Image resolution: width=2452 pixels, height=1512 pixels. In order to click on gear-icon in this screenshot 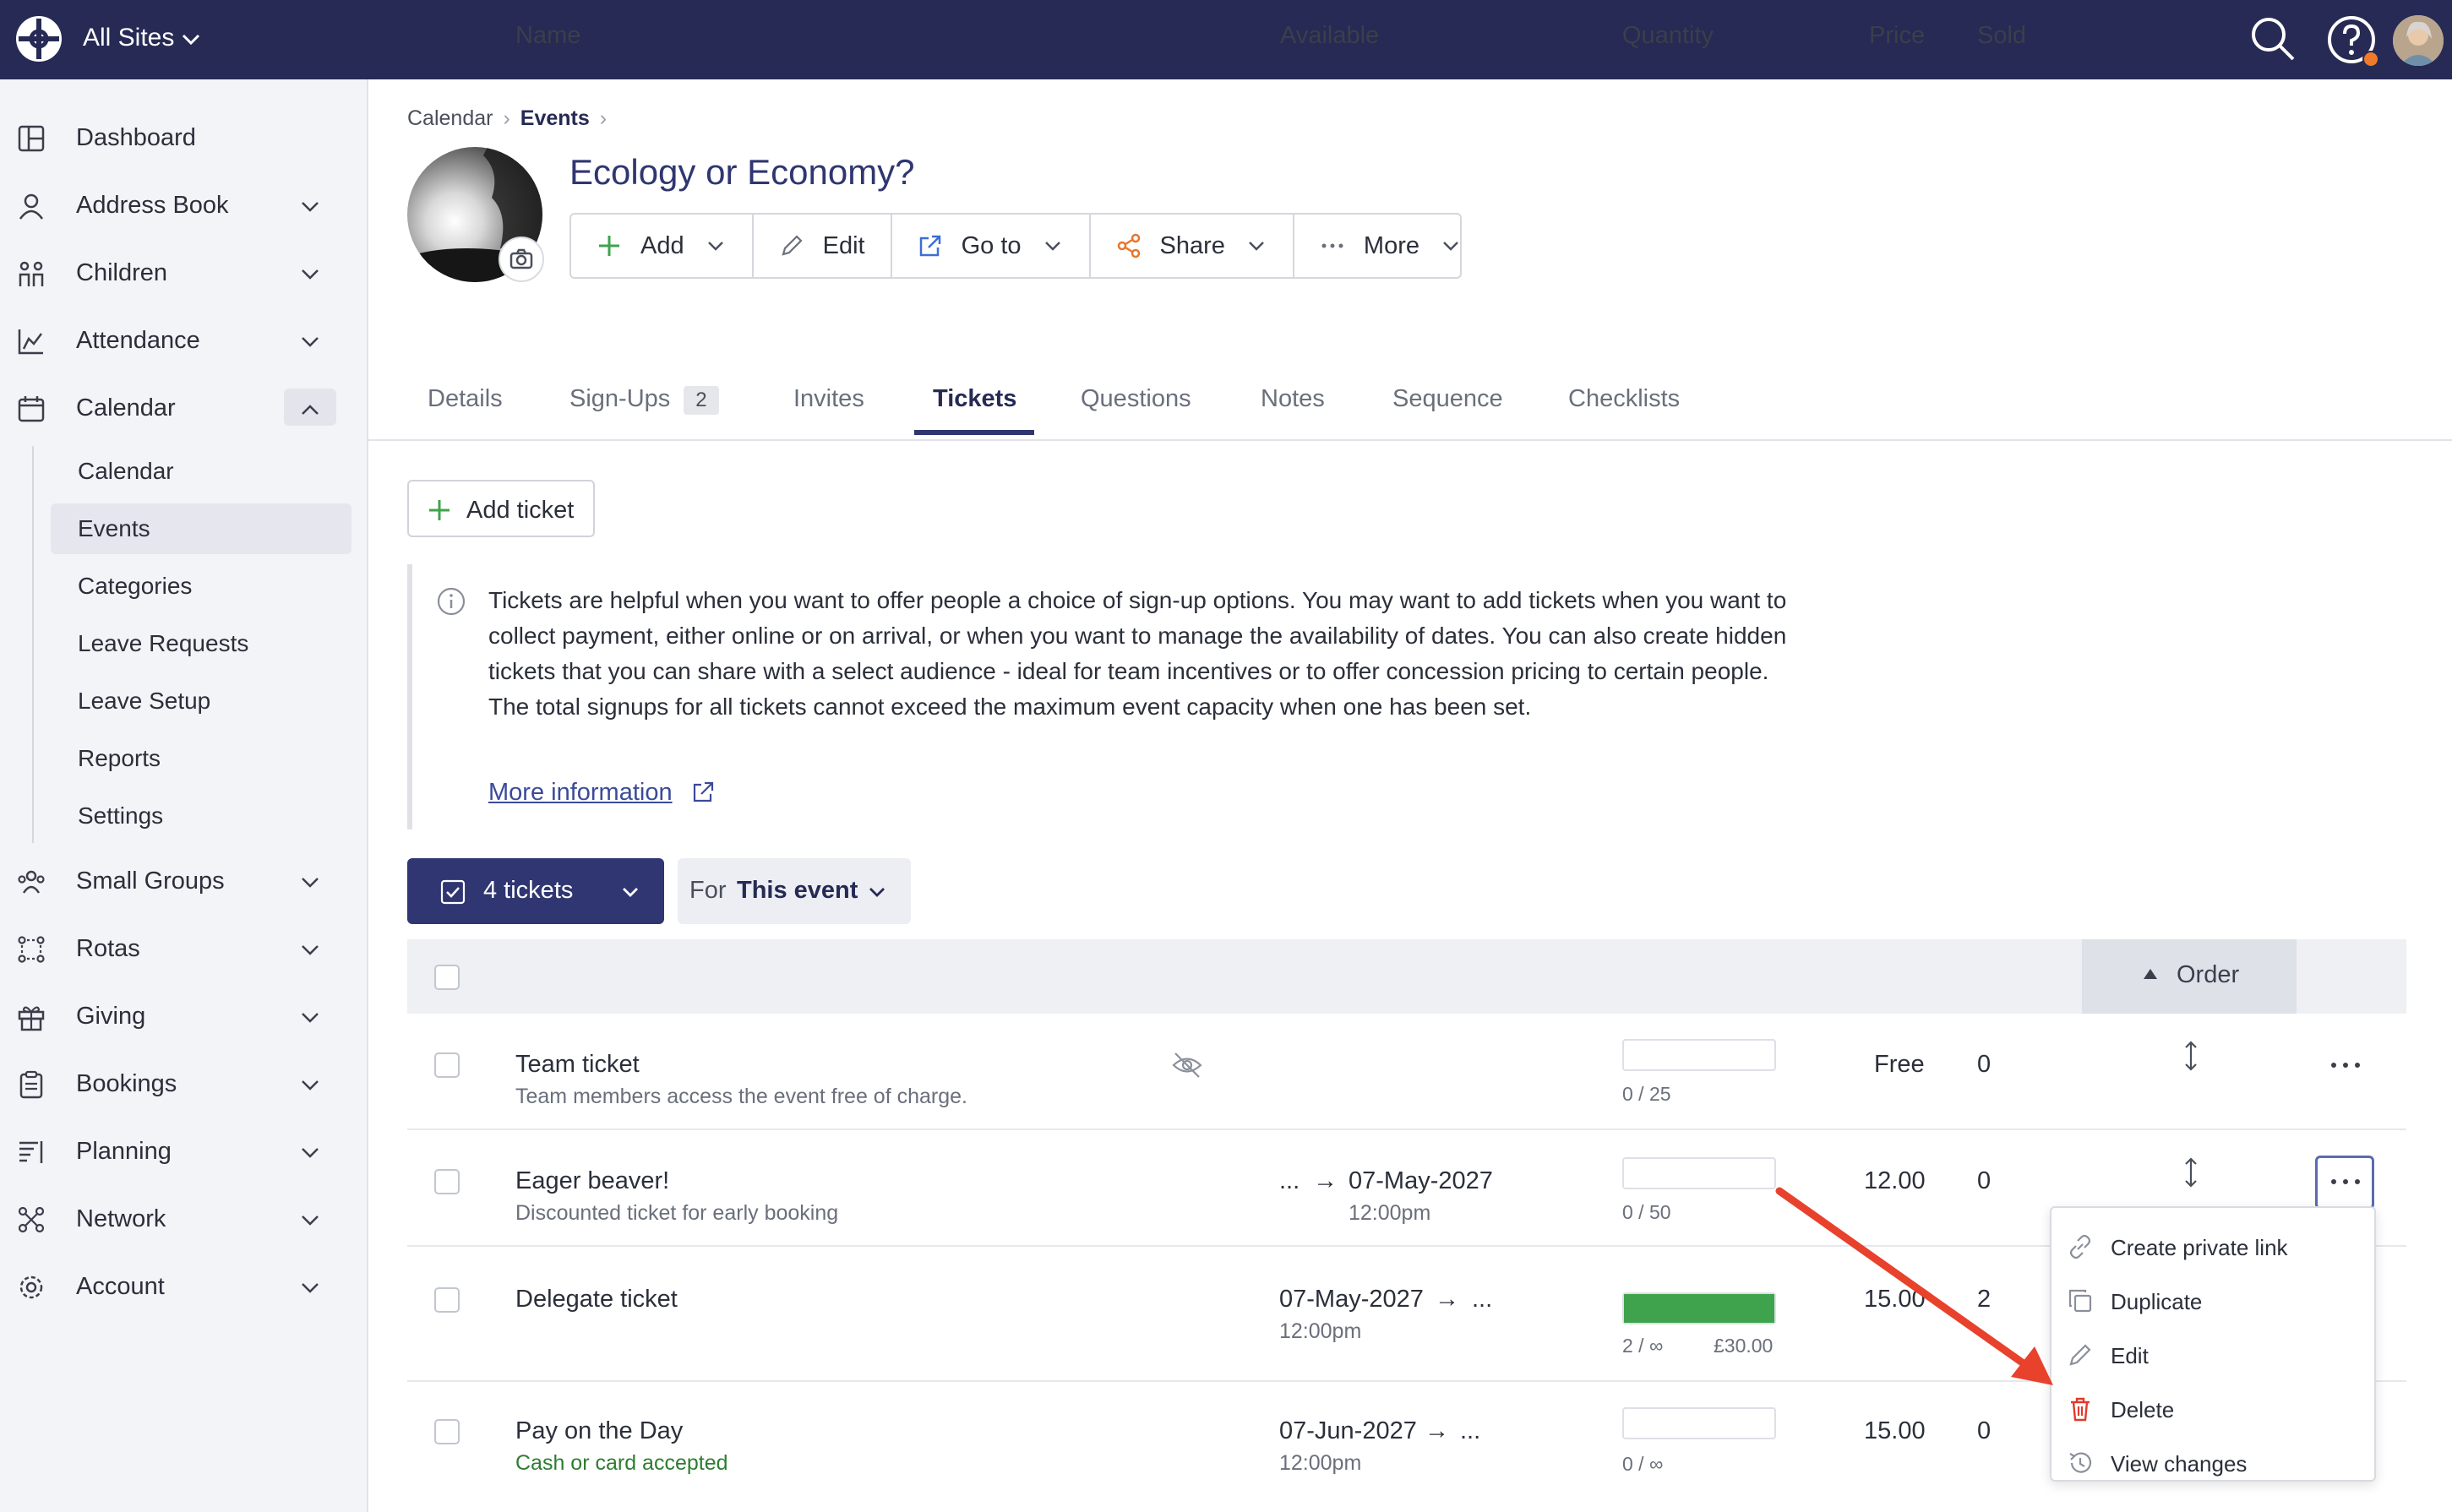, I will do `click(31, 1288)`.